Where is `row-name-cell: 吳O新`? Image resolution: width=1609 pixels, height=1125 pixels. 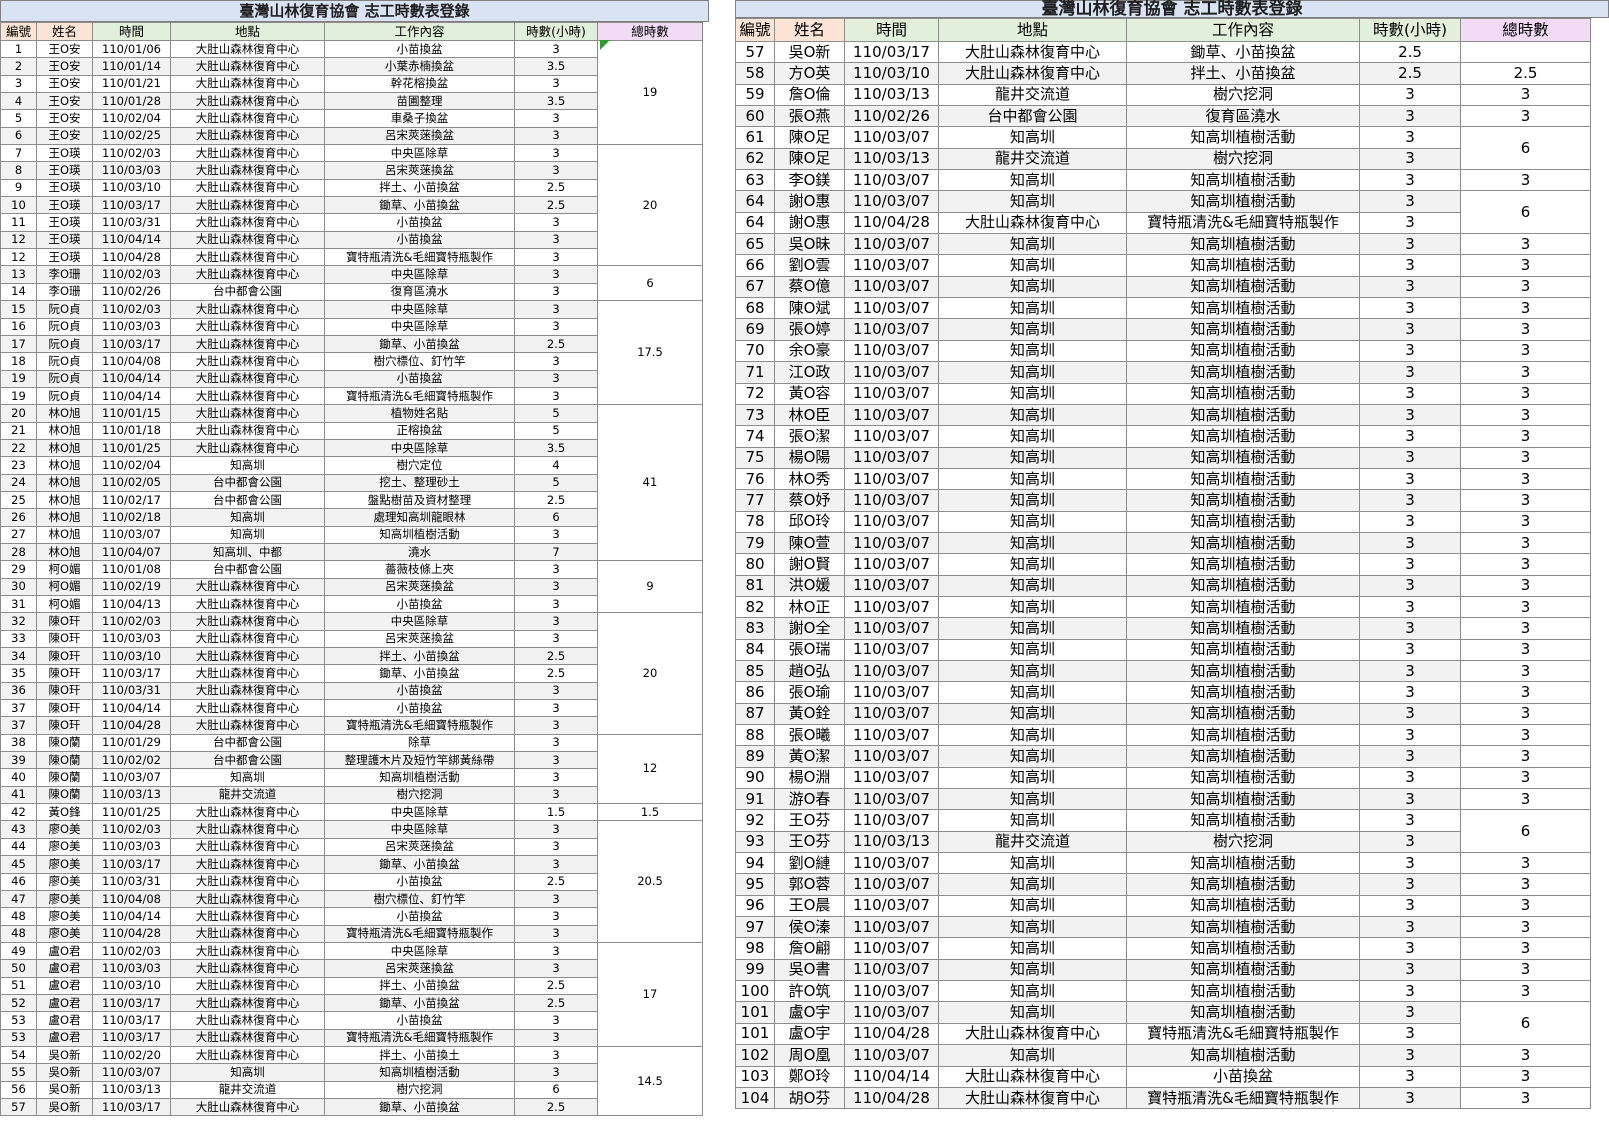
row-name-cell: 吳O新 is located at coordinates (64, 1055).